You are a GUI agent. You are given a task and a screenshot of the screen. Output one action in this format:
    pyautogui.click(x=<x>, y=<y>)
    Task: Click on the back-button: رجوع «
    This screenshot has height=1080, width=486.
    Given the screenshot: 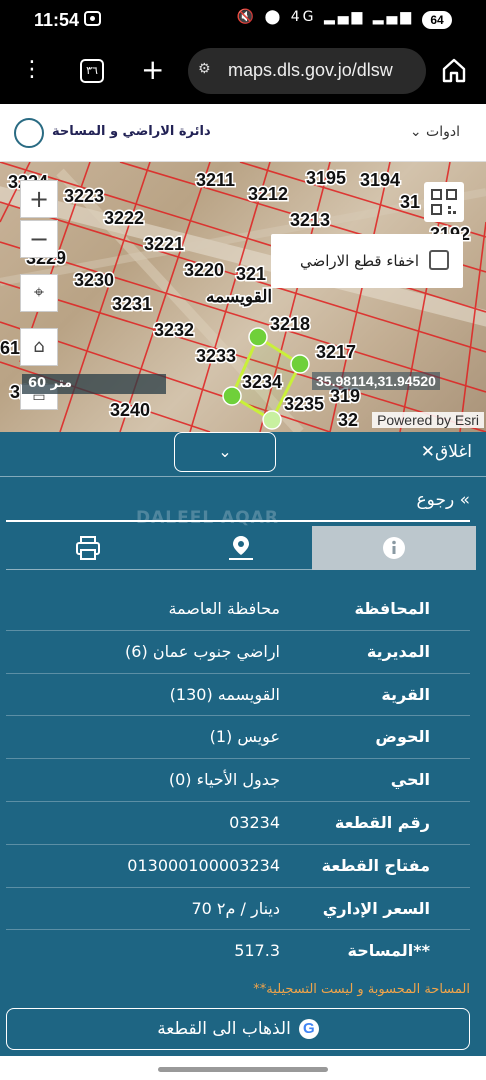 What is the action you would take?
    pyautogui.click(x=443, y=500)
    